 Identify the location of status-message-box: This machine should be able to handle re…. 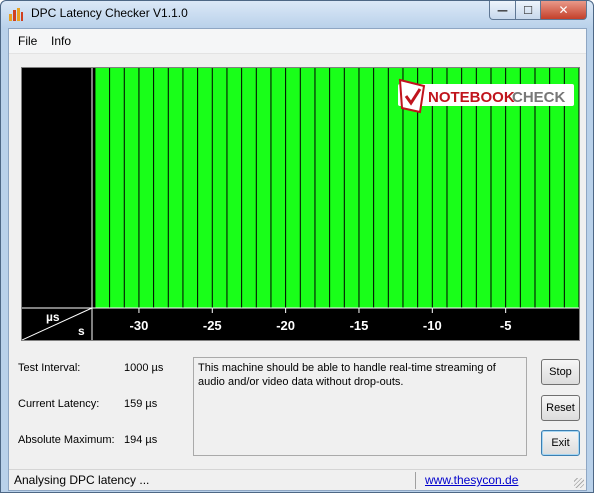
(360, 406).